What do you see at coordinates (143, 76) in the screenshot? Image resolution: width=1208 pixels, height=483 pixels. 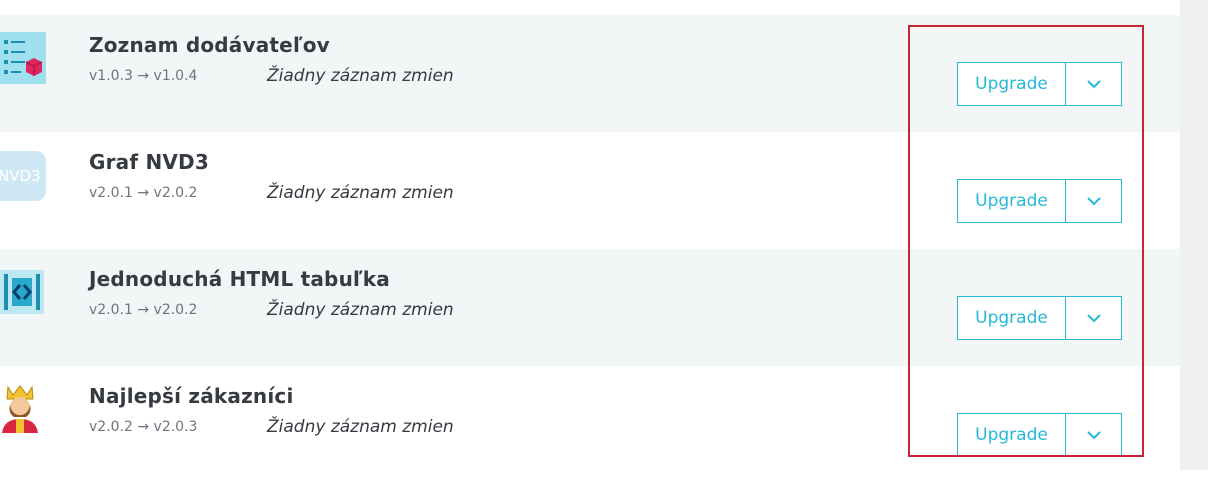 I see `module-version: v1.0.3 → v1.0.4` at bounding box center [143, 76].